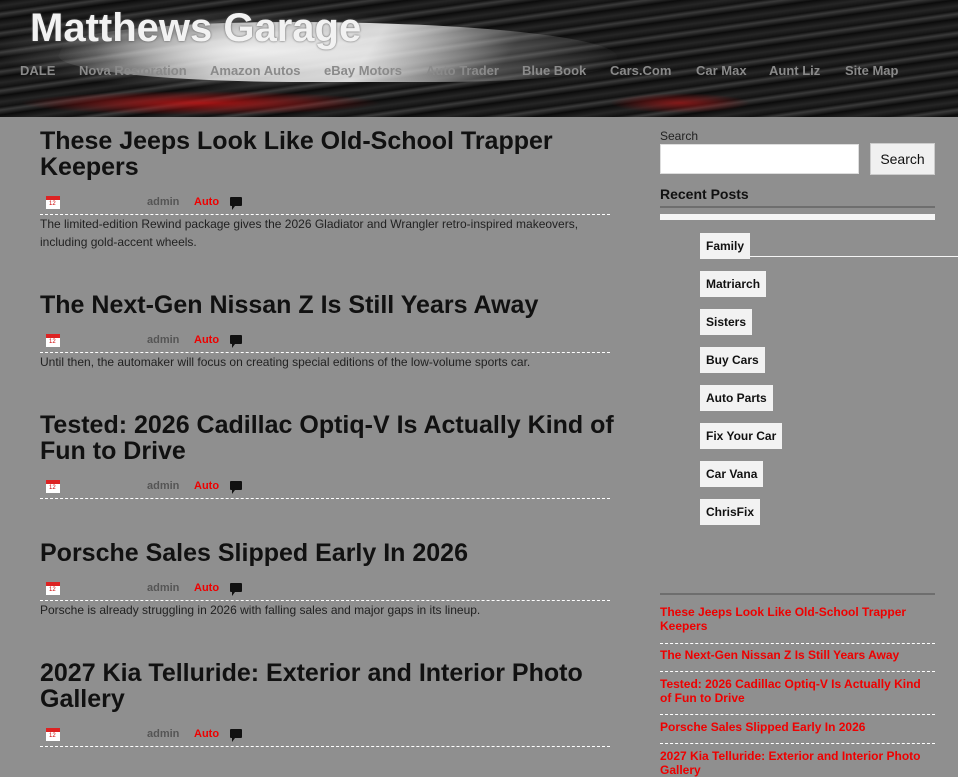  Describe the element at coordinates (721, 70) in the screenshot. I see `nav-car-max: Car Max` at that location.